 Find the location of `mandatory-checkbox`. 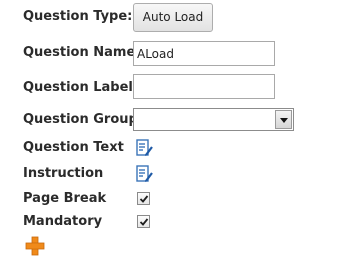

mandatory-checkbox is located at coordinates (143, 221).